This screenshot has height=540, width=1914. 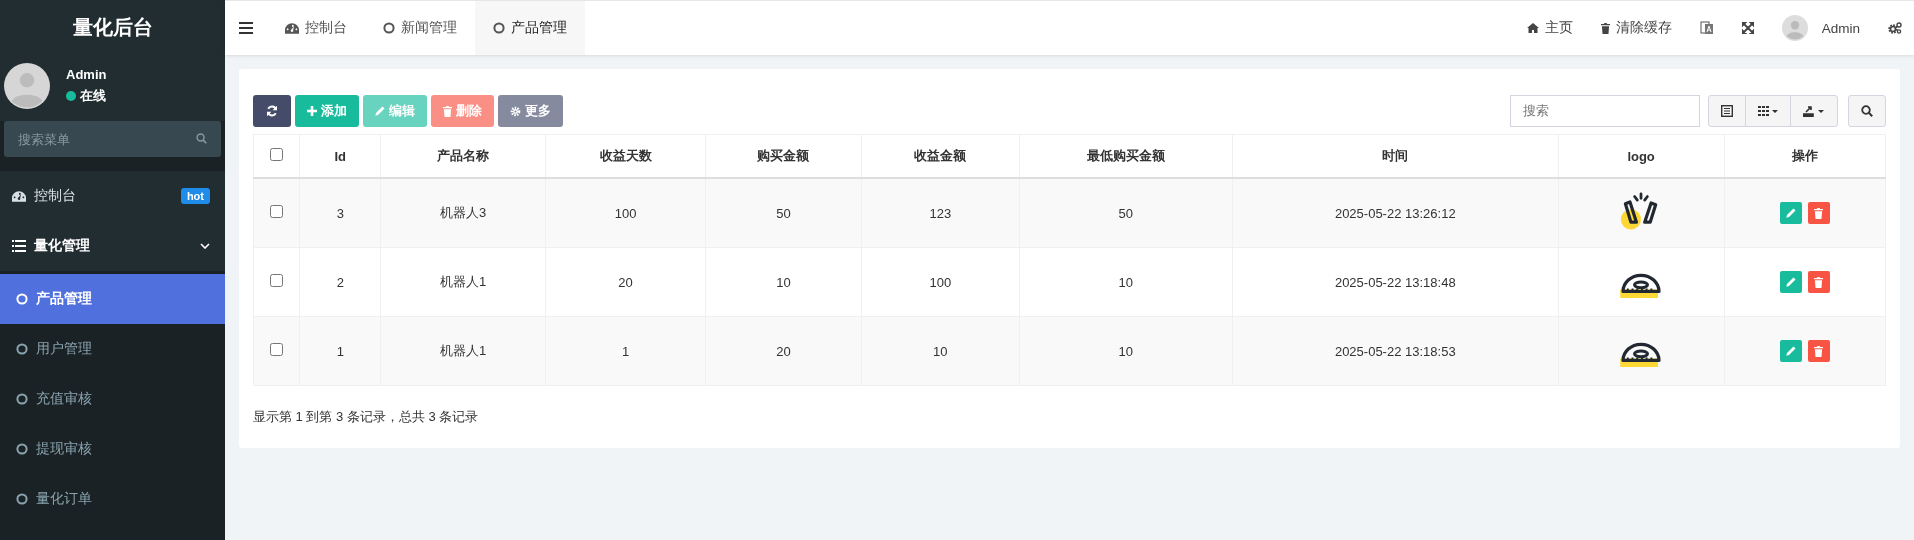 What do you see at coordinates (316, 28) in the screenshot?
I see `tab: 控制台` at bounding box center [316, 28].